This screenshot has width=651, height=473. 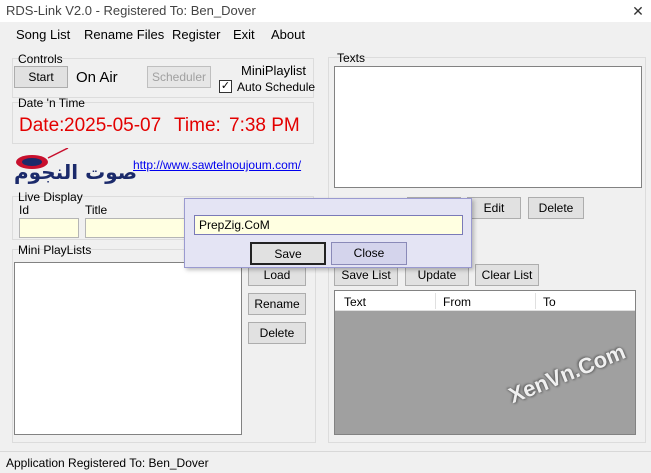 I want to click on date-label: Date:, so click(x=42, y=125).